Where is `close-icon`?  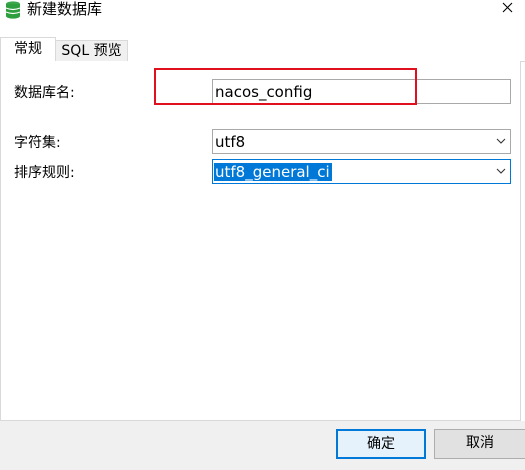
close-icon is located at coordinates (507, 7).